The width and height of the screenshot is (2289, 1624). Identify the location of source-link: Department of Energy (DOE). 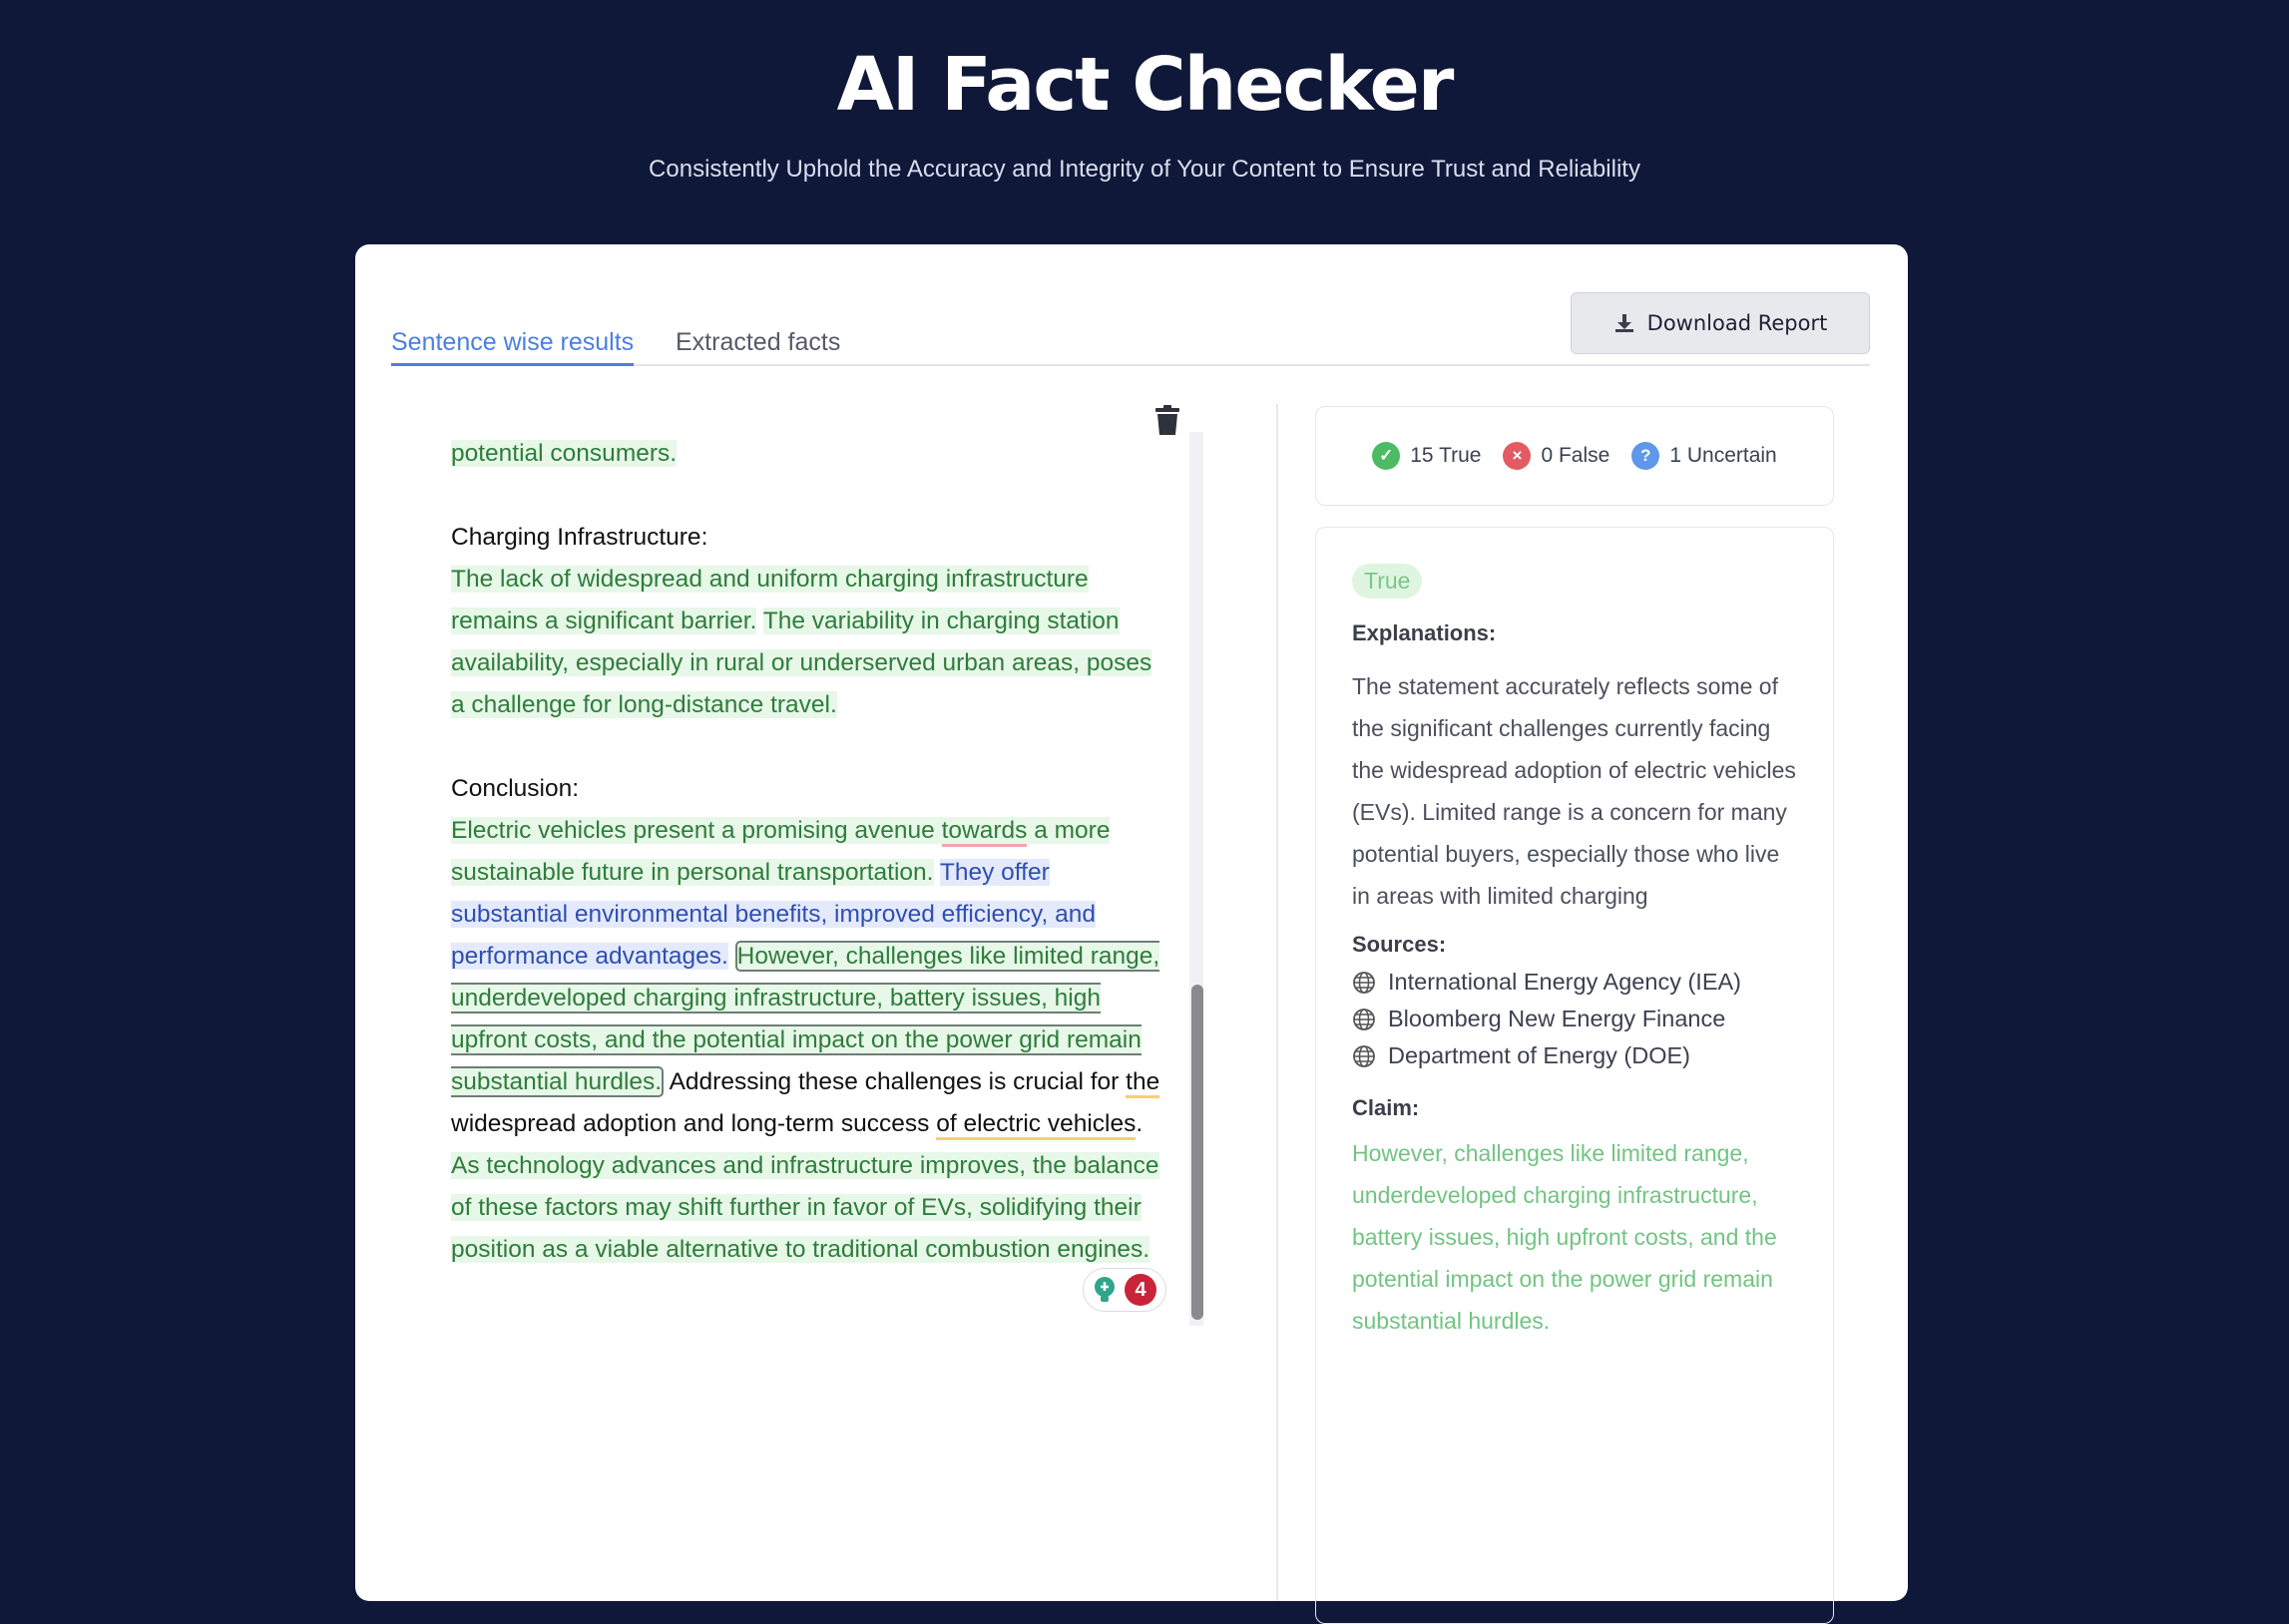
(1521, 1055).